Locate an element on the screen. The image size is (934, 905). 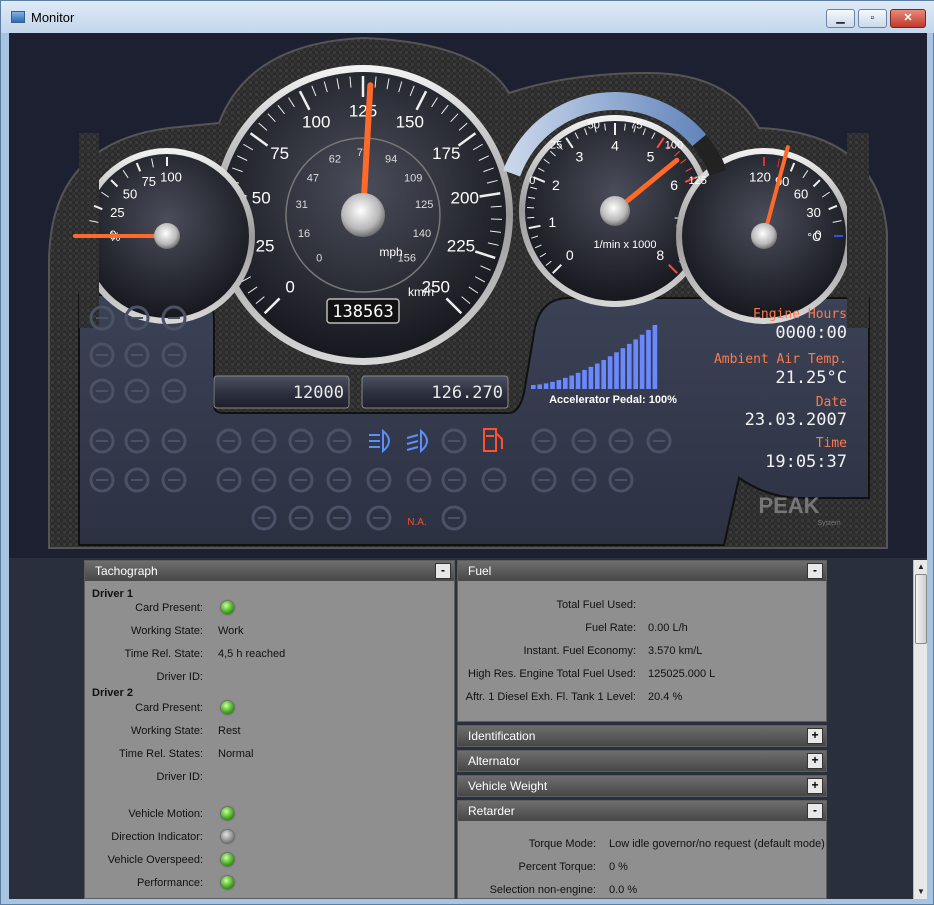
load-arc-label: 0 is located at coordinates (532, 181).